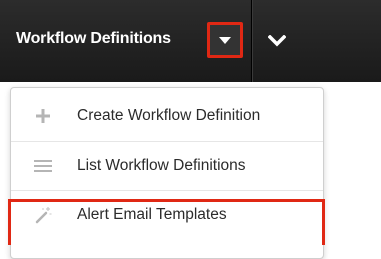 Image resolution: width=381 pixels, height=259 pixels. I want to click on nav-tab-dropdown-button, so click(225, 40).